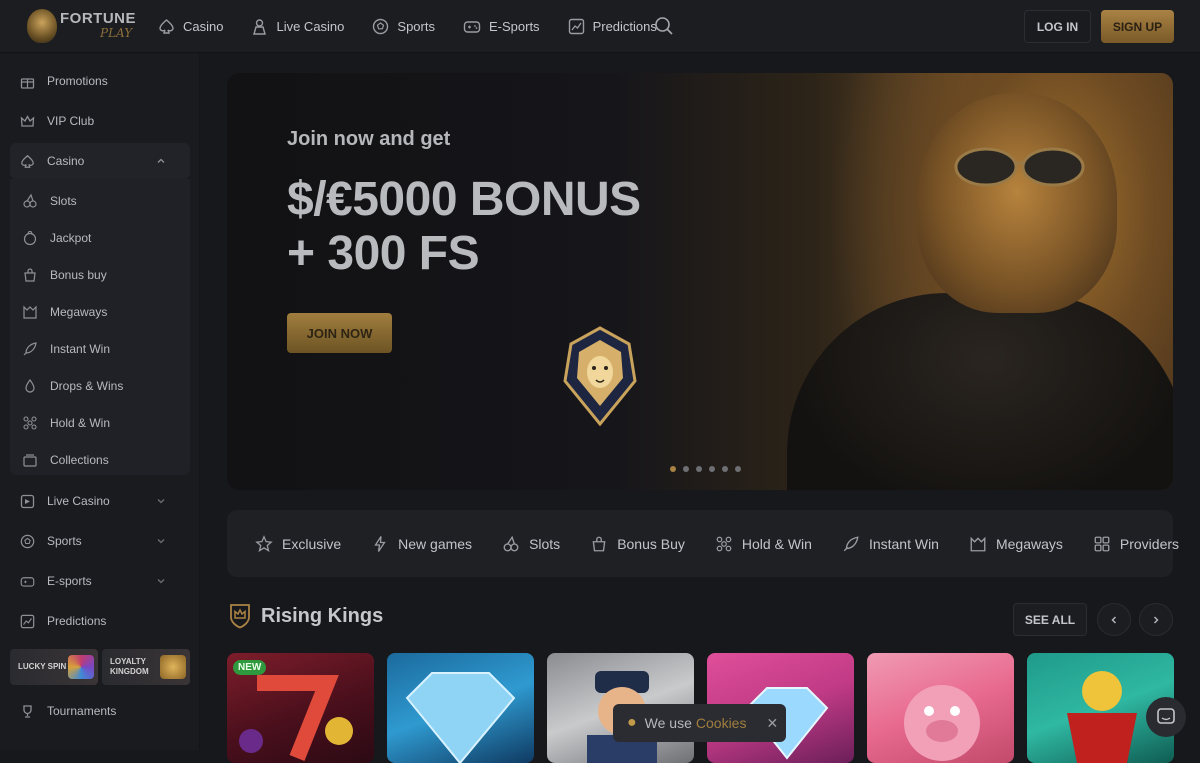 Image resolution: width=1200 pixels, height=763 pixels. Describe the element at coordinates (300, 708) in the screenshot. I see `game-tile: NEW` at that location.